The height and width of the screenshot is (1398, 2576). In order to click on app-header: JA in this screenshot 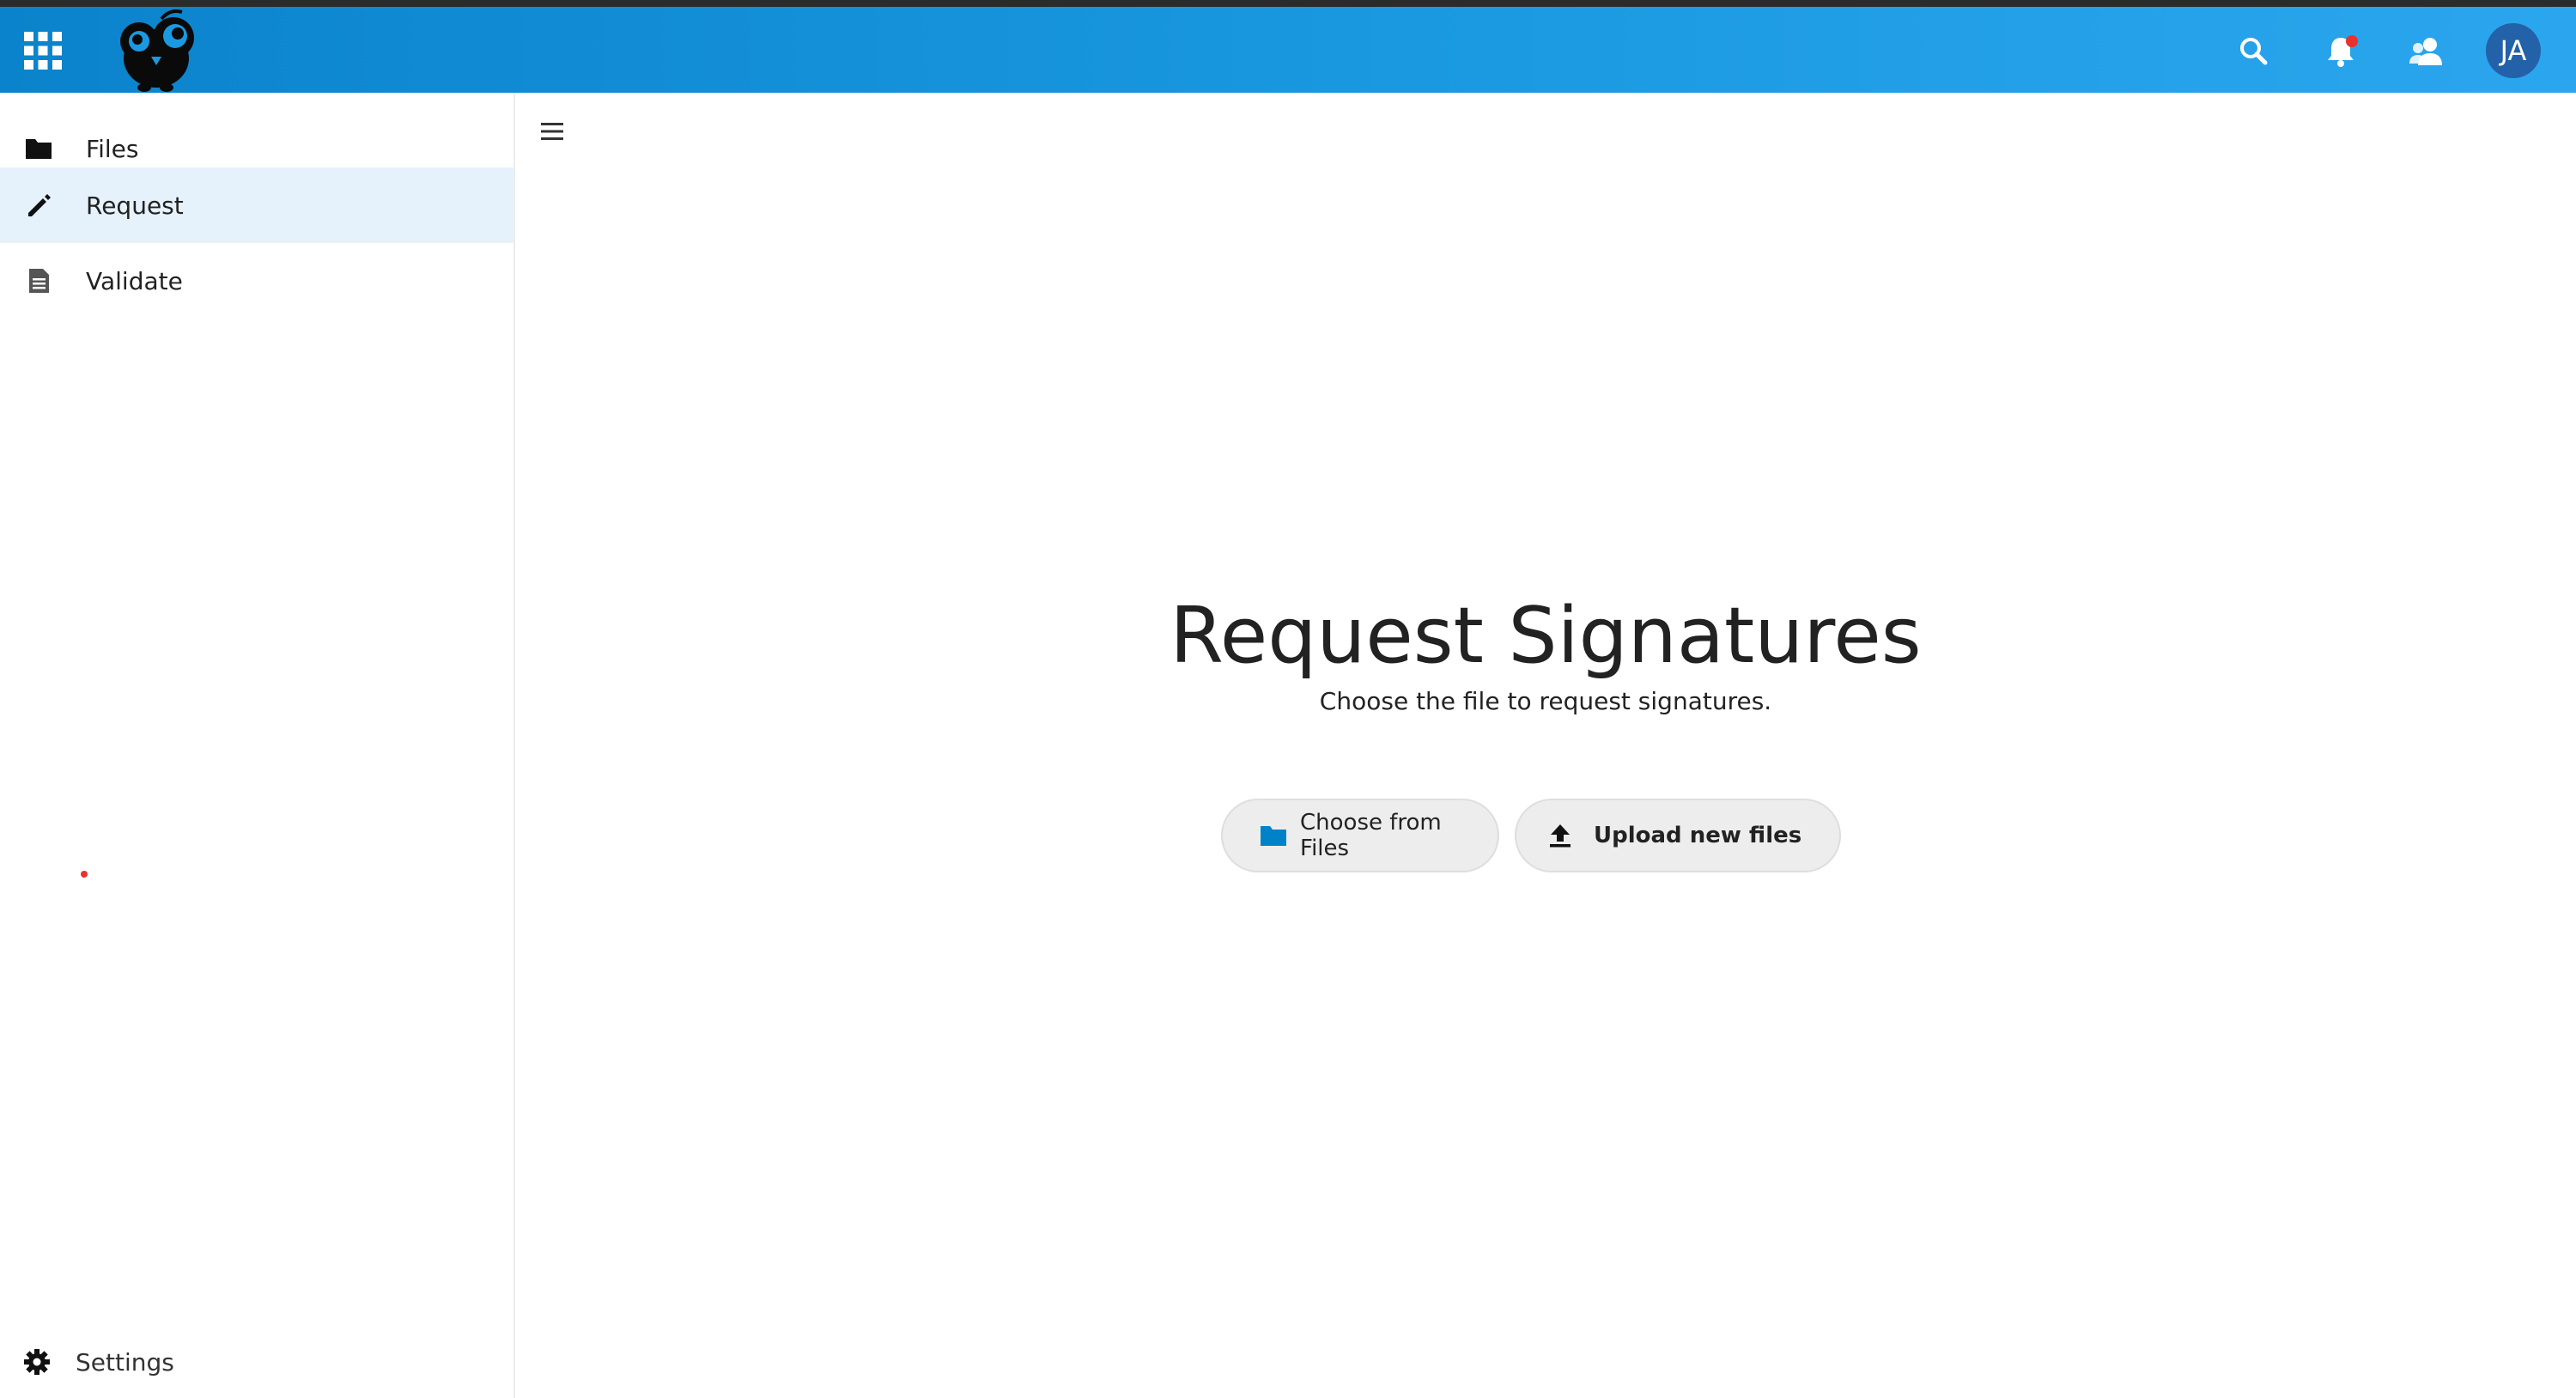, I will do `click(1288, 50)`.